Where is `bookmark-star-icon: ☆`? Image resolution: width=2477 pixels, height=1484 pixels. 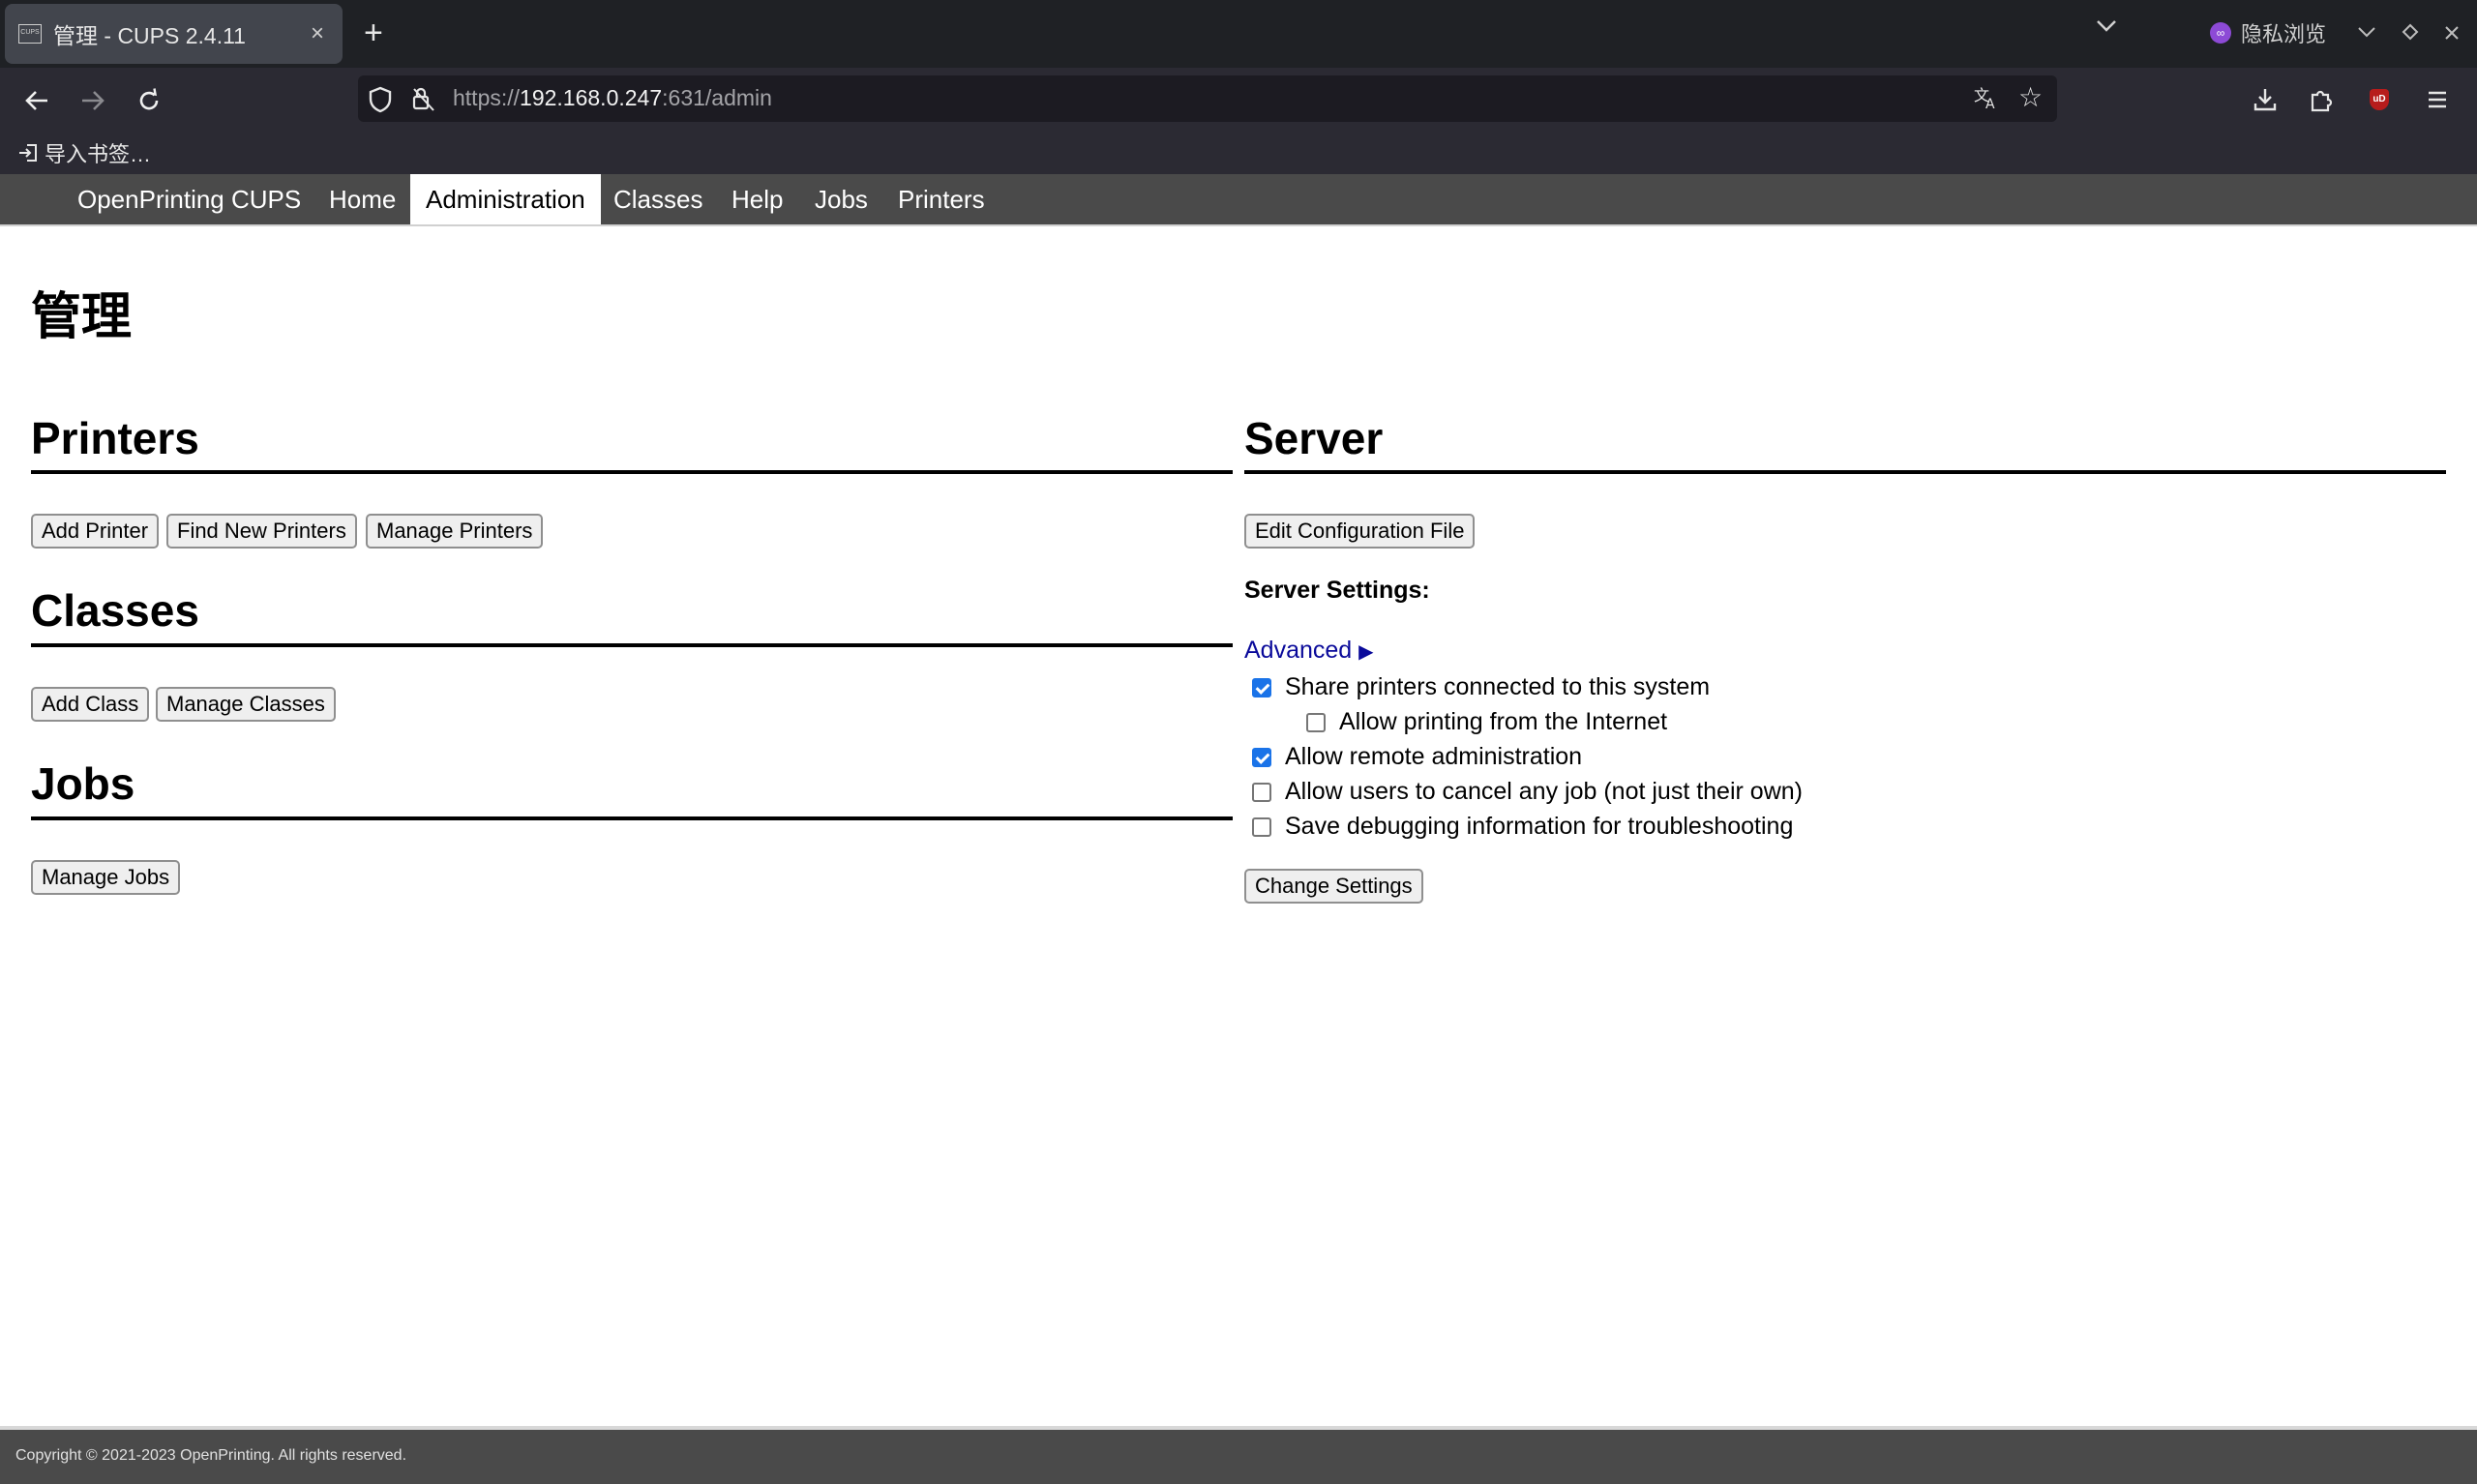 bookmark-star-icon: ☆ is located at coordinates (2030, 97).